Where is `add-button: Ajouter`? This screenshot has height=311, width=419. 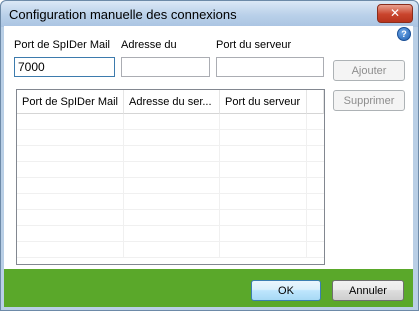 add-button: Ajouter is located at coordinates (369, 70).